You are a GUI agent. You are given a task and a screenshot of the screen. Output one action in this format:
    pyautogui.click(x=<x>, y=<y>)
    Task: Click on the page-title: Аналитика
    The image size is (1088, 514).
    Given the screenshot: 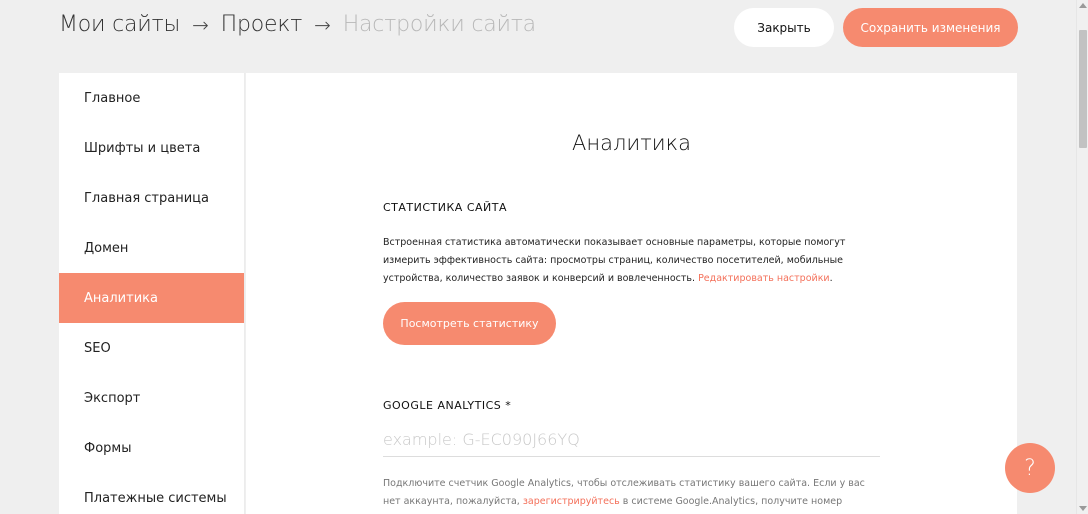 What is the action you would take?
    pyautogui.click(x=631, y=143)
    